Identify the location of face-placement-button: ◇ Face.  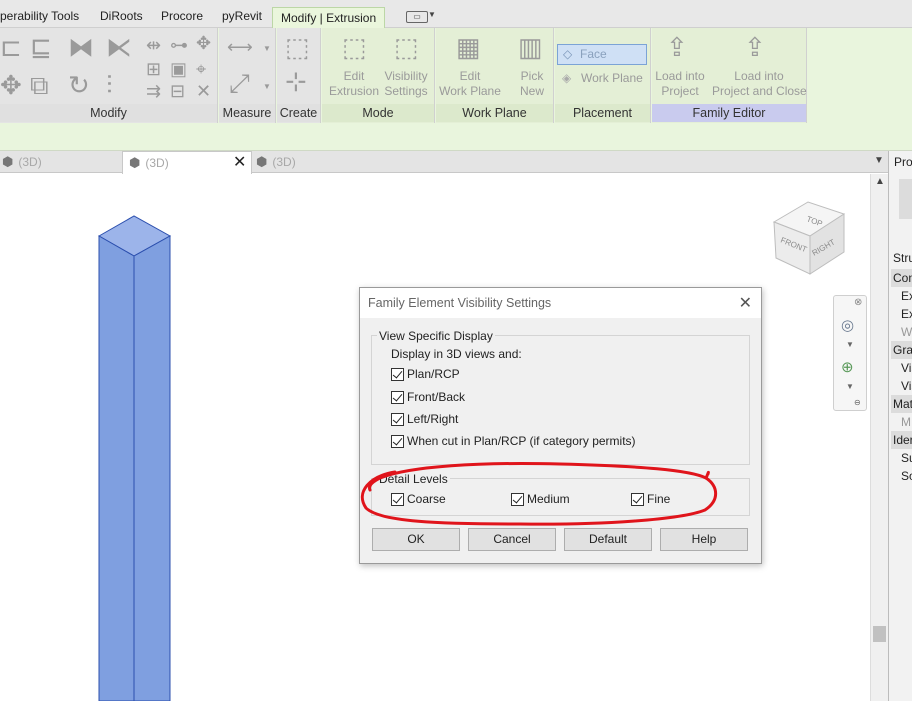
(602, 54).